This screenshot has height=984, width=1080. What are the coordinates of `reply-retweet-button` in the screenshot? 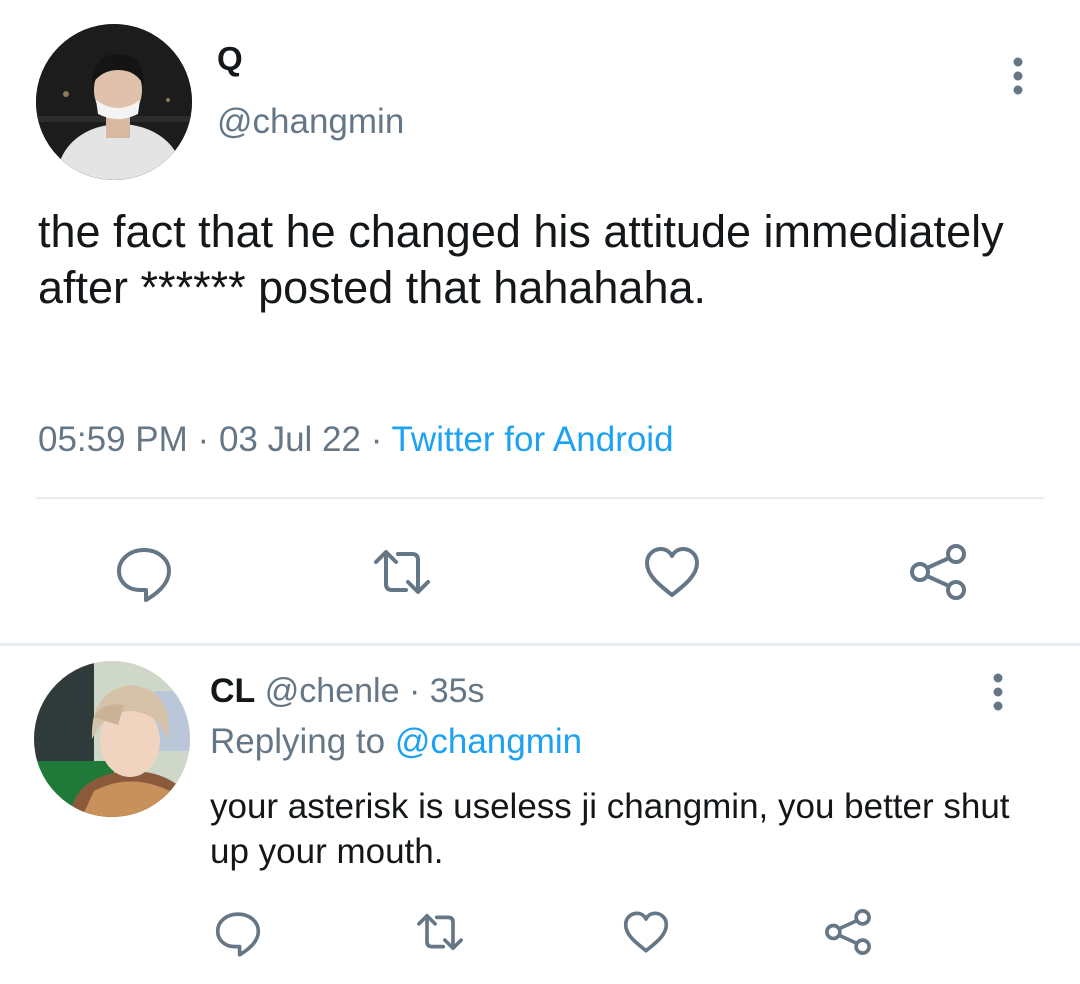 It's located at (440, 932).